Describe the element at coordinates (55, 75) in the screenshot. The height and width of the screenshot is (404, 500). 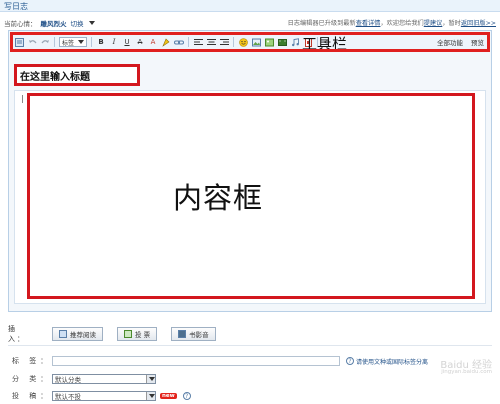
I see `title-input: 在这里输入标题` at that location.